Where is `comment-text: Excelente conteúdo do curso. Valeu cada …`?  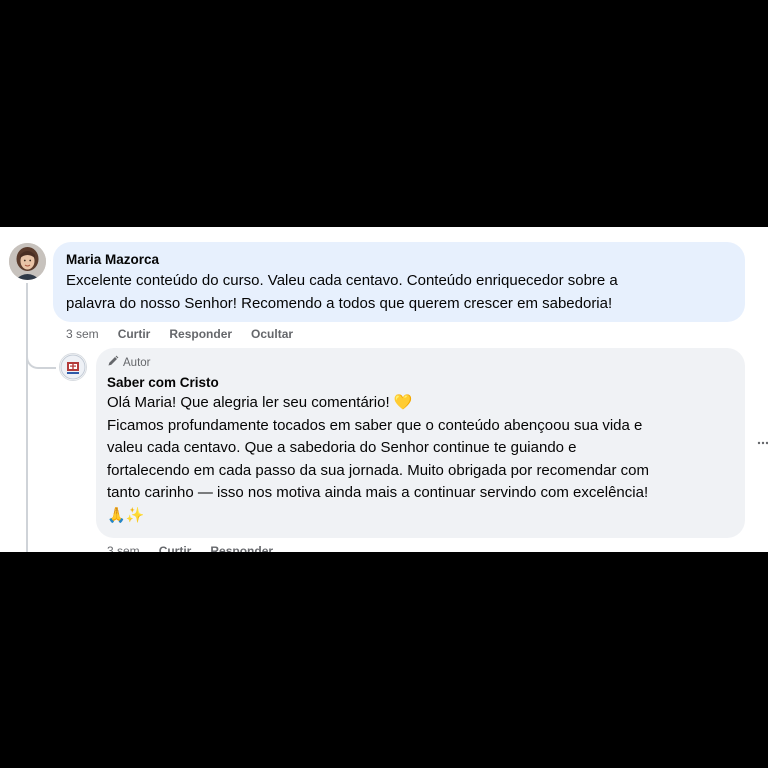
comment-text: Excelente conteúdo do curso. Valeu cada … is located at coordinates (342, 292).